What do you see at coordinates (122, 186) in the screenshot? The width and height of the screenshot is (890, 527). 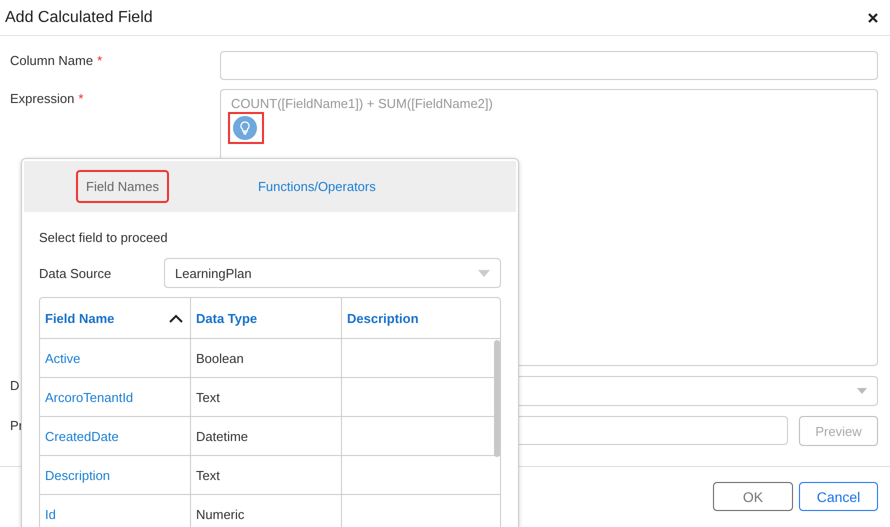 I see `tab: Field Names` at bounding box center [122, 186].